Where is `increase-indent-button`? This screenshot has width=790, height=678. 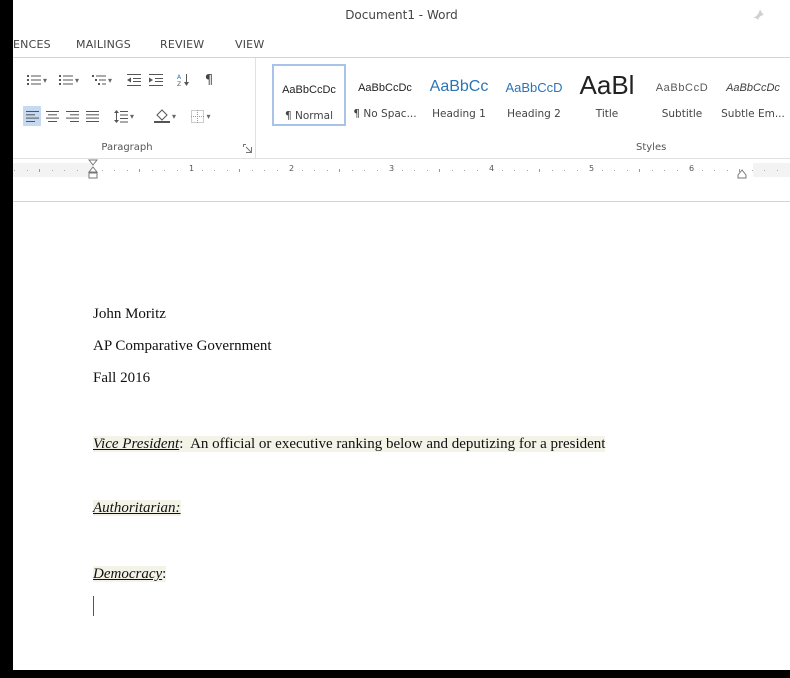
increase-indent-button is located at coordinates (156, 80).